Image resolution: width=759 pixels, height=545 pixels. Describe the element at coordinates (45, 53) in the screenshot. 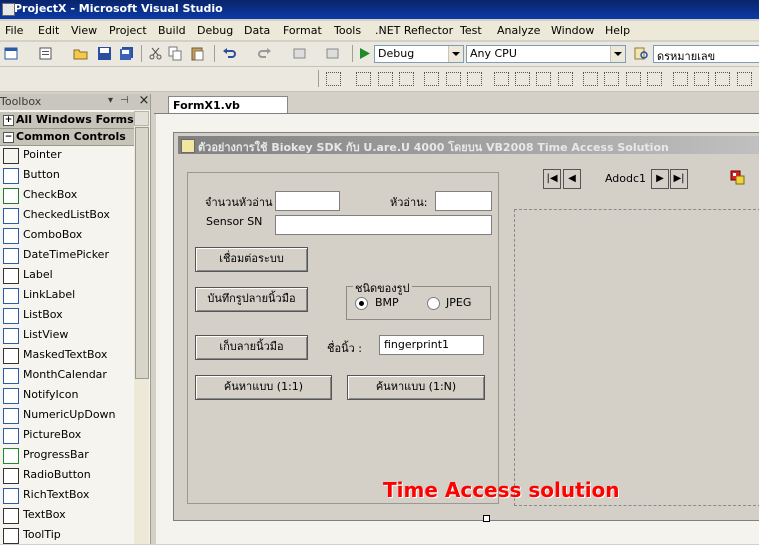

I see `add-item-icon` at that location.